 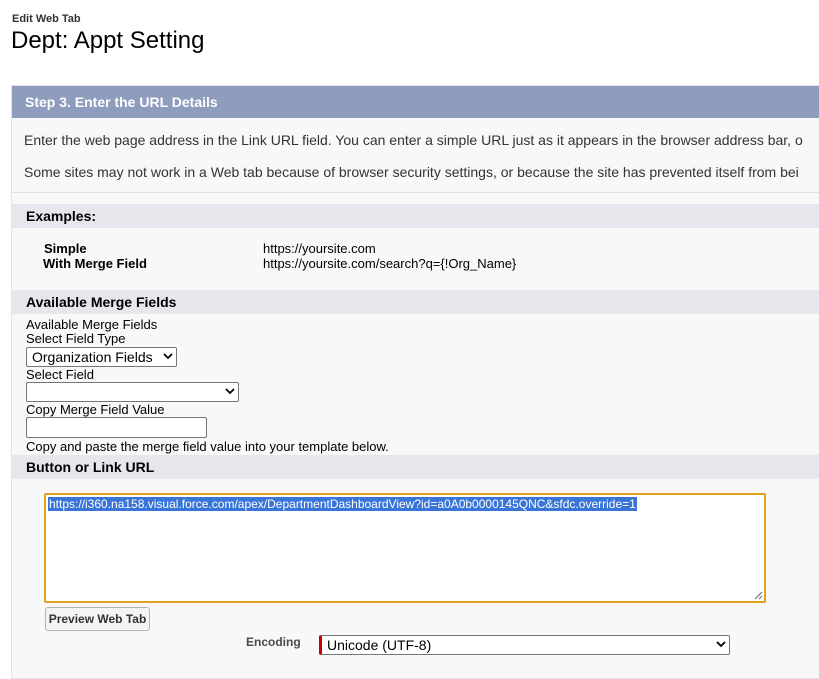 What do you see at coordinates (60, 374) in the screenshot?
I see `field-label: Select Field` at bounding box center [60, 374].